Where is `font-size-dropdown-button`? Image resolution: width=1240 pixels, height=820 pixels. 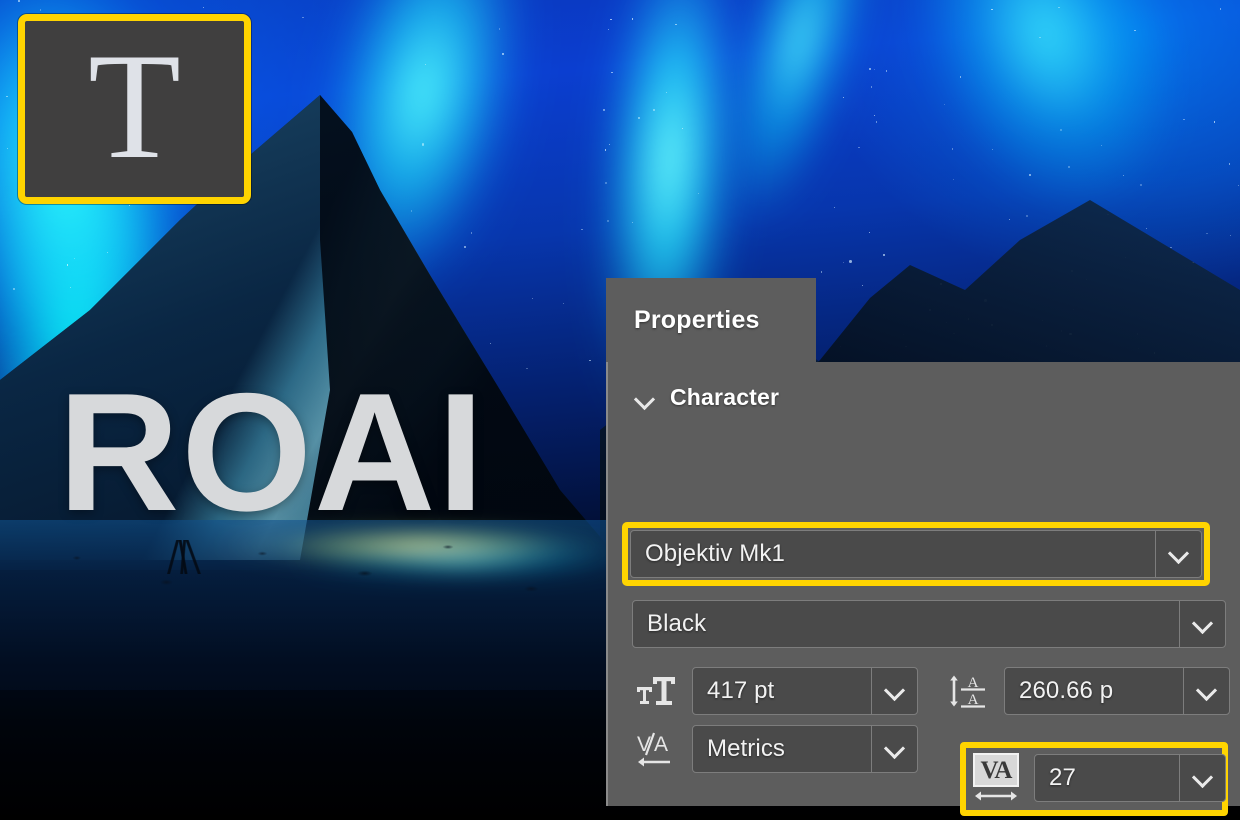
font-size-dropdown-button is located at coordinates (894, 691).